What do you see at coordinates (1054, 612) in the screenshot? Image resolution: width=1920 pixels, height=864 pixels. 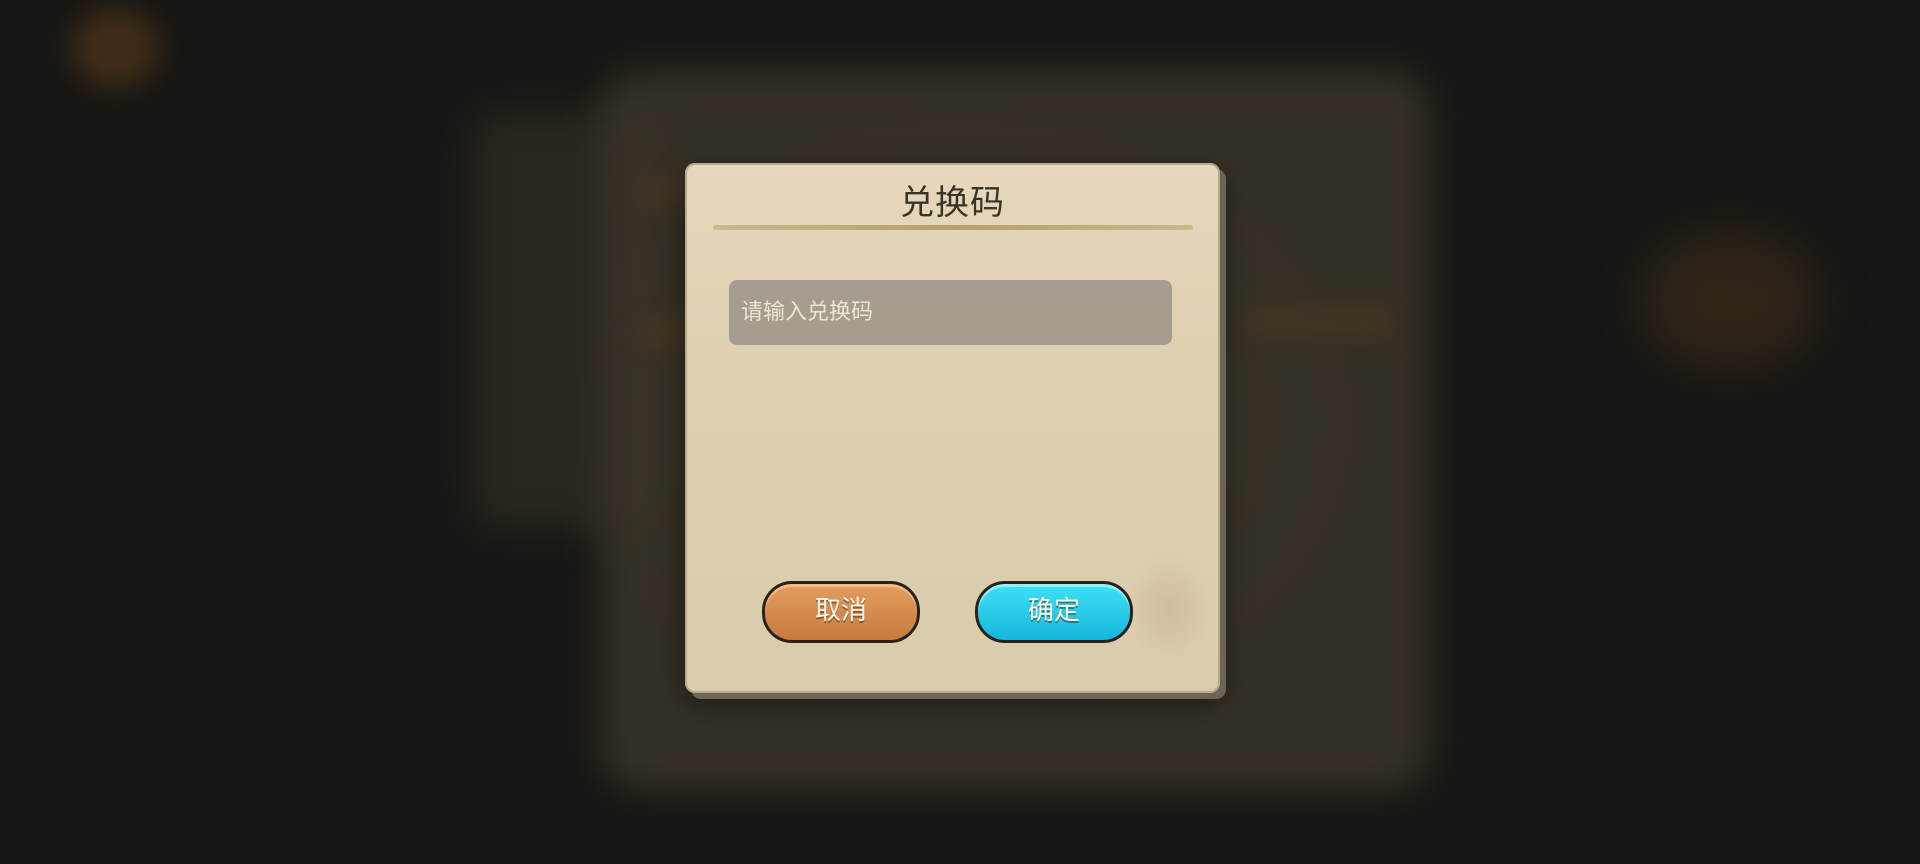 I see `confirm-button: 确定` at bounding box center [1054, 612].